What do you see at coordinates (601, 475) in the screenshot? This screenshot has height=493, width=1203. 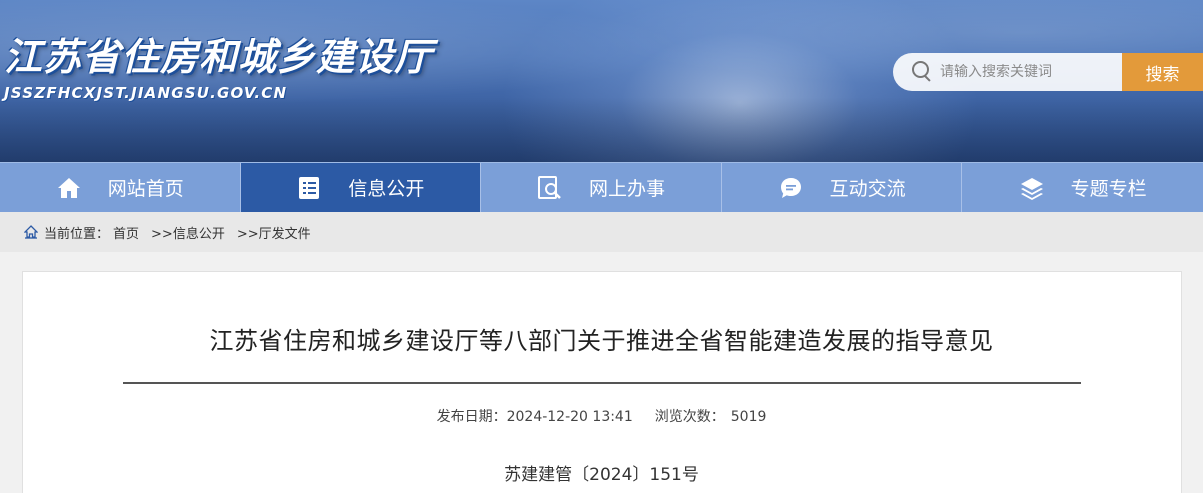 I see `document-number: 苏建建管〔2024〕151号` at bounding box center [601, 475].